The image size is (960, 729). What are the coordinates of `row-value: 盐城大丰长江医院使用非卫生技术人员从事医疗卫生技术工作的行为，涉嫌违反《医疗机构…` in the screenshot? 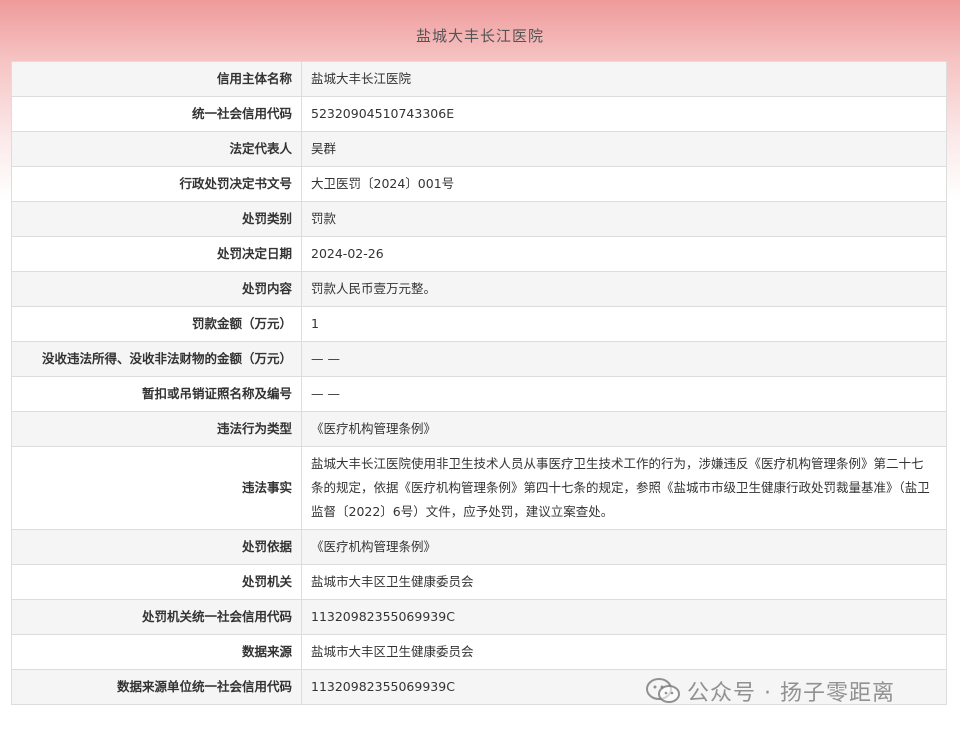 It's located at (624, 488).